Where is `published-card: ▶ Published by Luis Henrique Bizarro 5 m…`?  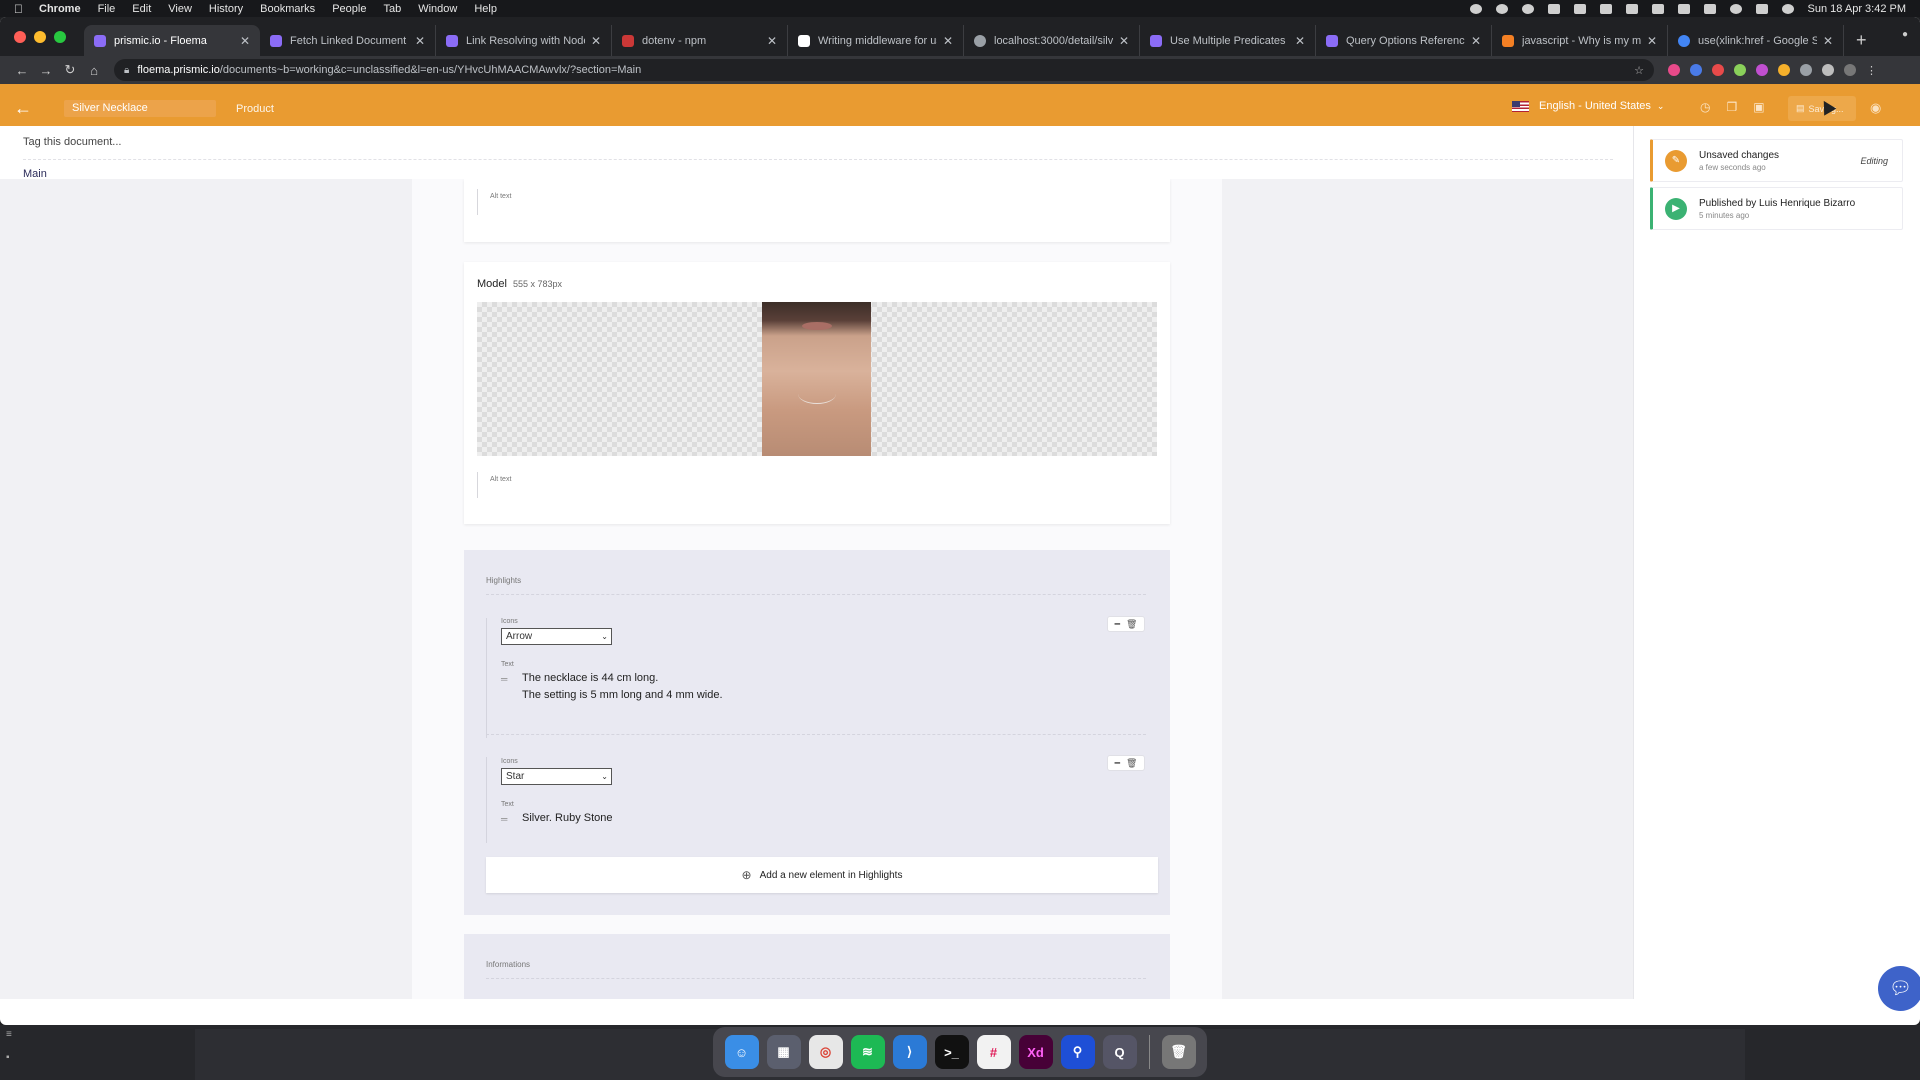
published-card: ▶ Published by Luis Henrique Bizarro 5 m… is located at coordinates (1776, 208).